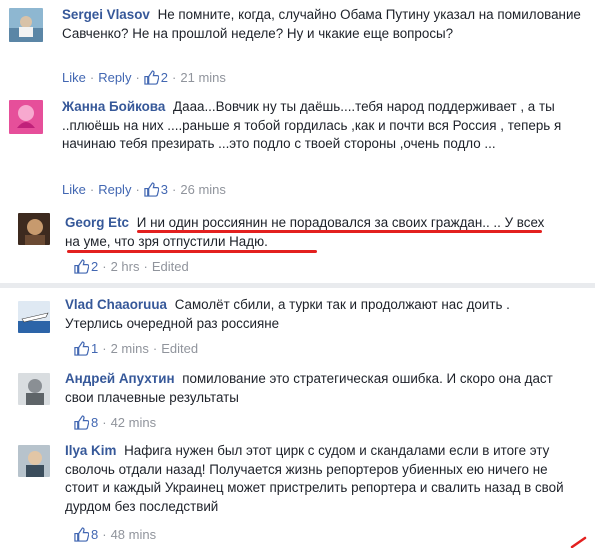  I want to click on timestamp: 48 mins, so click(134, 534).